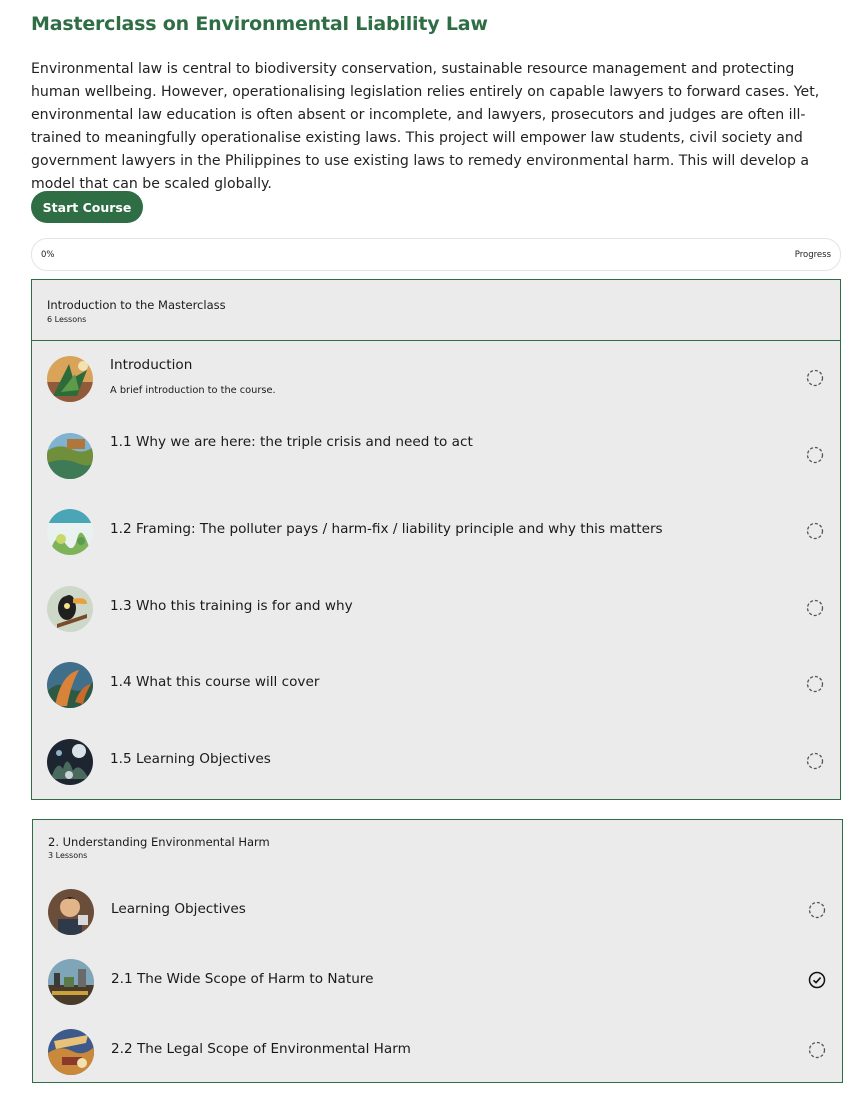  I want to click on lesson-title: 1.5 Learning Objectives, so click(190, 759).